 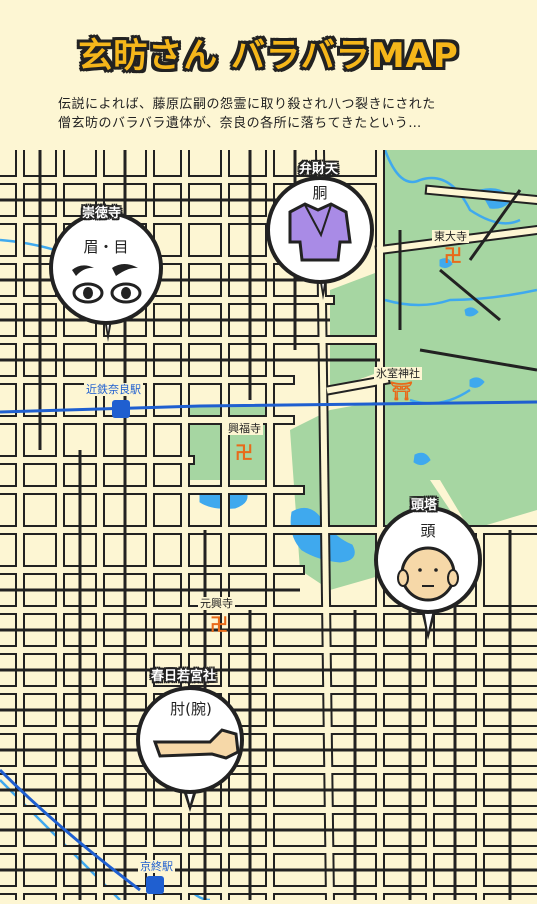 What do you see at coordinates (453, 256) in the screenshot?
I see `todaiji-temple-icon: 卍` at bounding box center [453, 256].